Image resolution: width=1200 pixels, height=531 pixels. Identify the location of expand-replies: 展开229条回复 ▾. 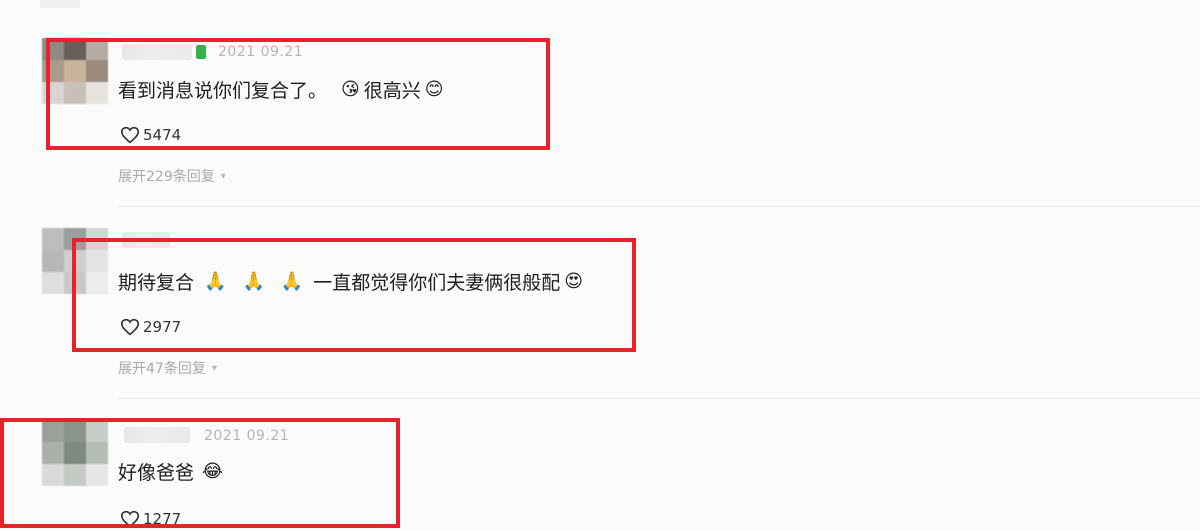
(172, 176).